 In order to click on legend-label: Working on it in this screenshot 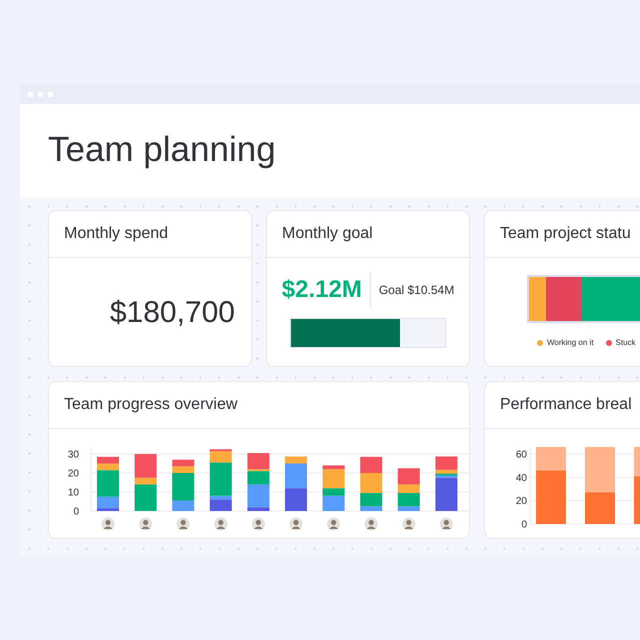, I will do `click(570, 343)`.